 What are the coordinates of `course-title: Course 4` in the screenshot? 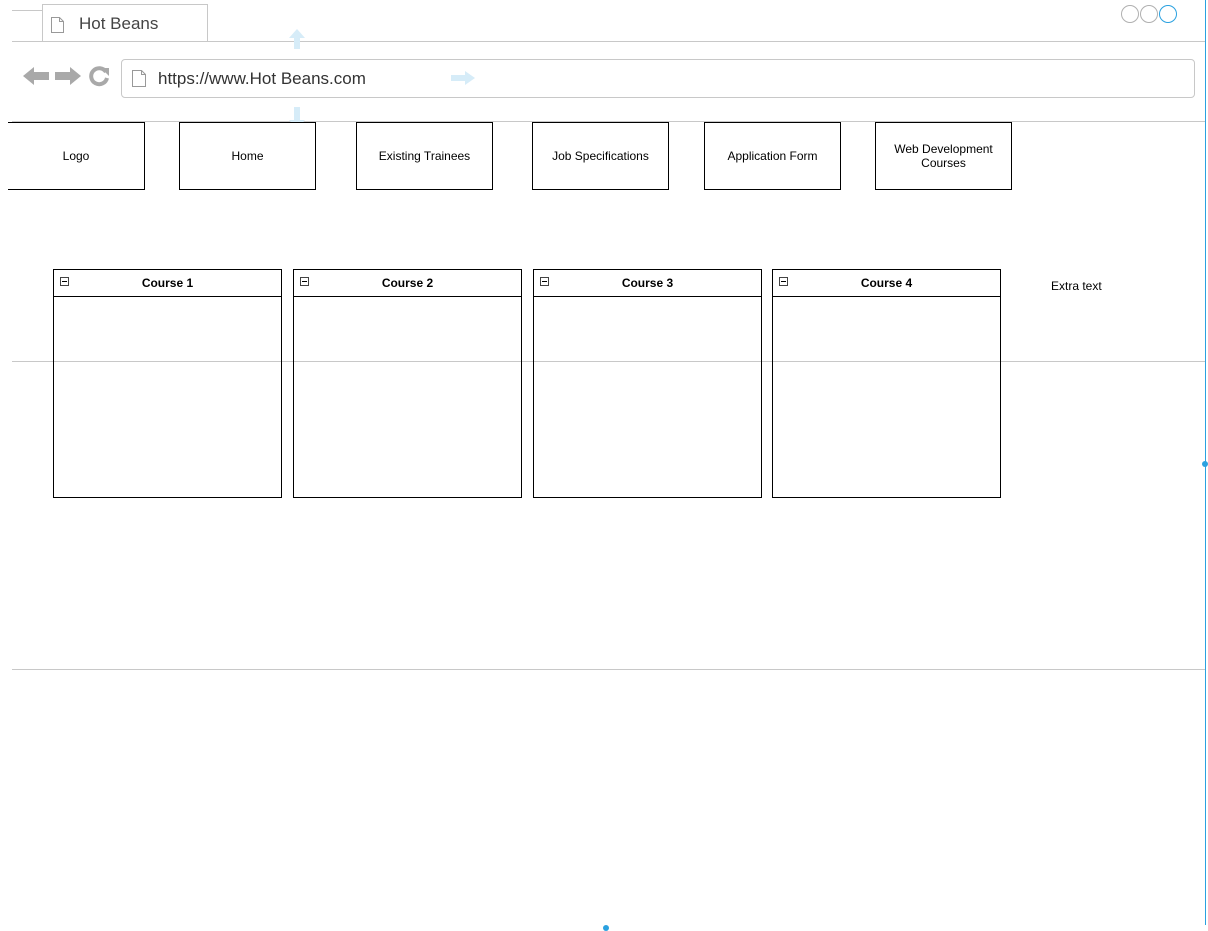 It's located at (886, 283).